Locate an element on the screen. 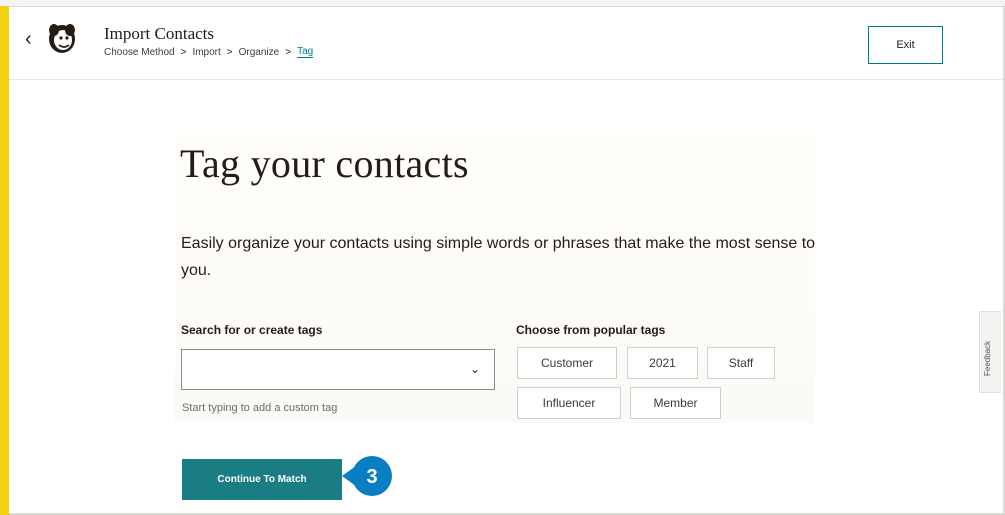  breadcrumb-organize: Organize is located at coordinates (259, 52).